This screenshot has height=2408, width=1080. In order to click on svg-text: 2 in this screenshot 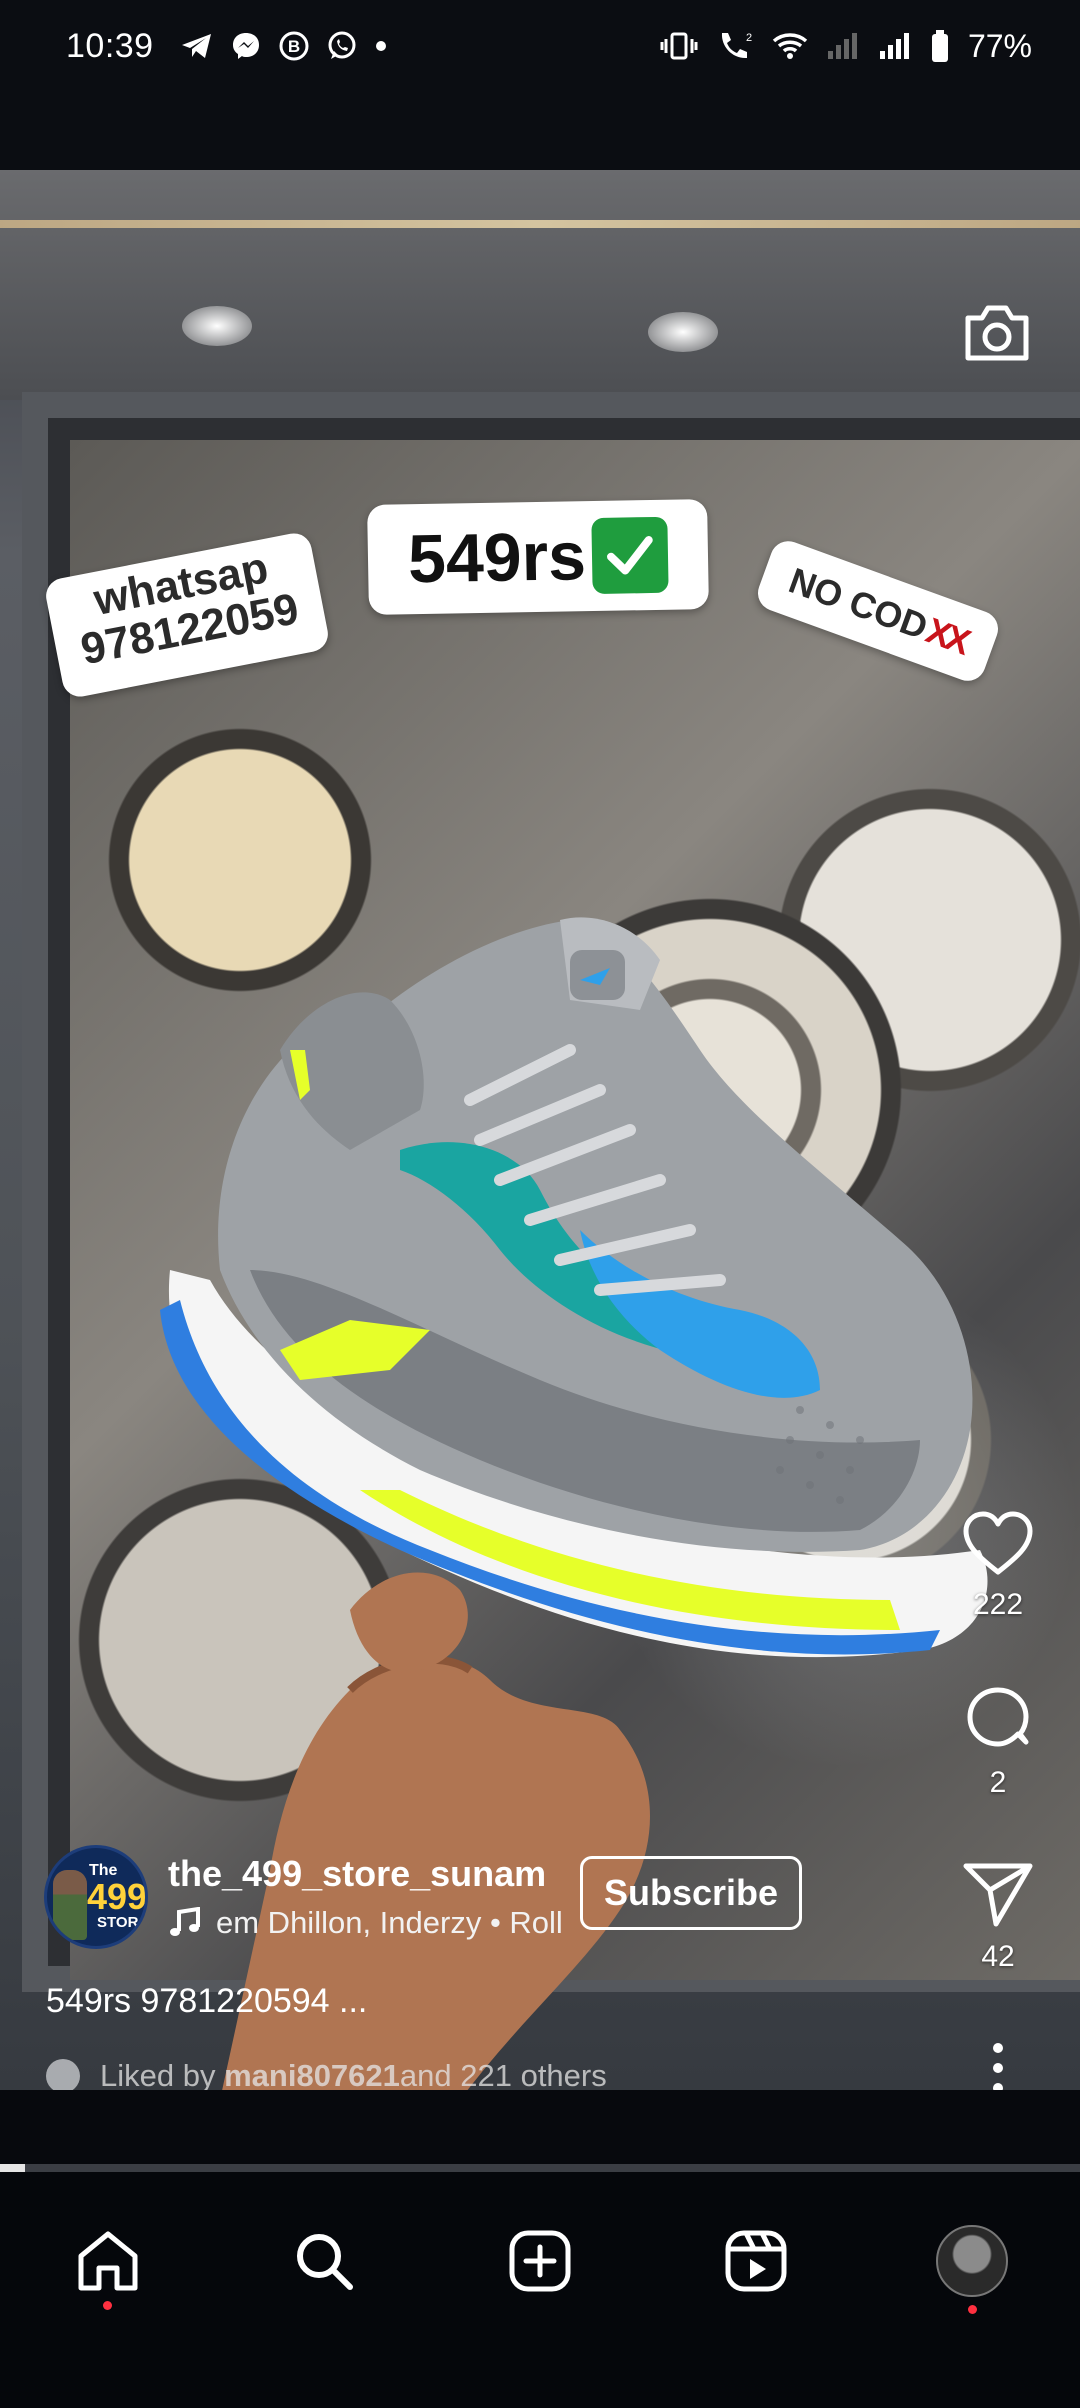, I will do `click(749, 38)`.